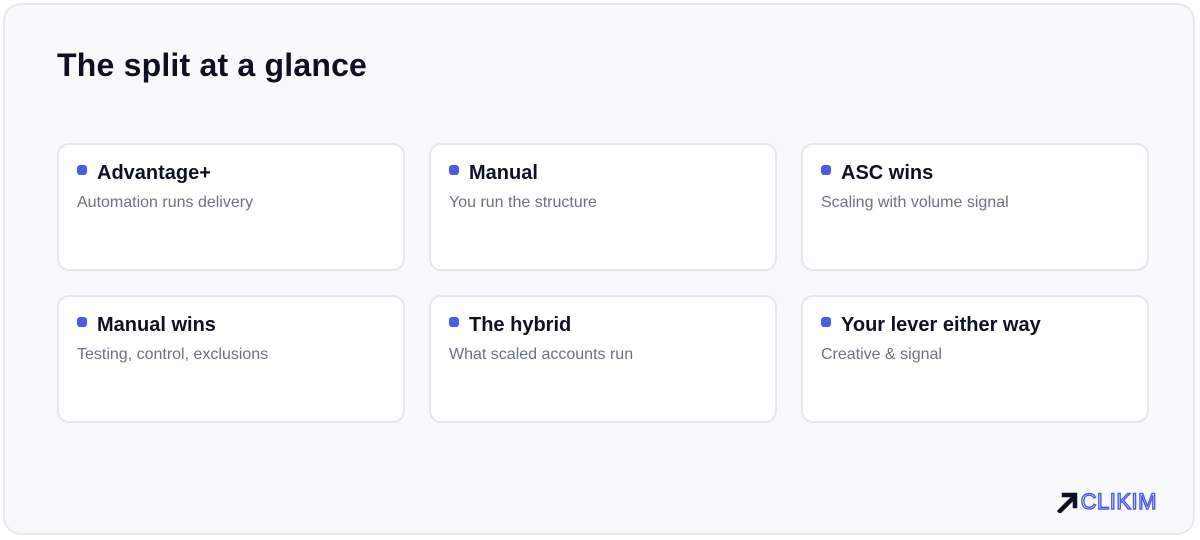  Describe the element at coordinates (231, 173) in the screenshot. I see `card-header: Advantage+` at that location.